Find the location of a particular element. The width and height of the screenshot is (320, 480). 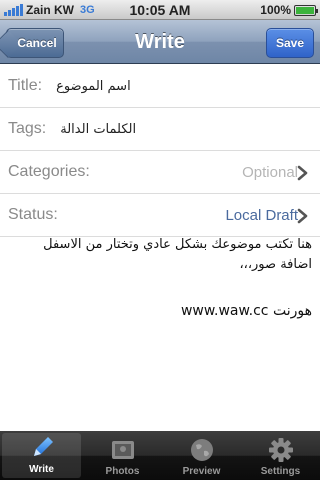

categories-row: Categories: Optional is located at coordinates (160, 172).